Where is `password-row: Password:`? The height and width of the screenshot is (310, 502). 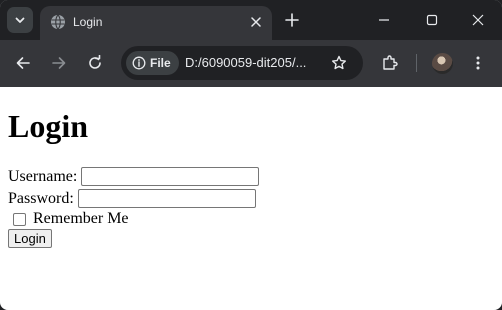 password-row: Password: is located at coordinates (132, 198).